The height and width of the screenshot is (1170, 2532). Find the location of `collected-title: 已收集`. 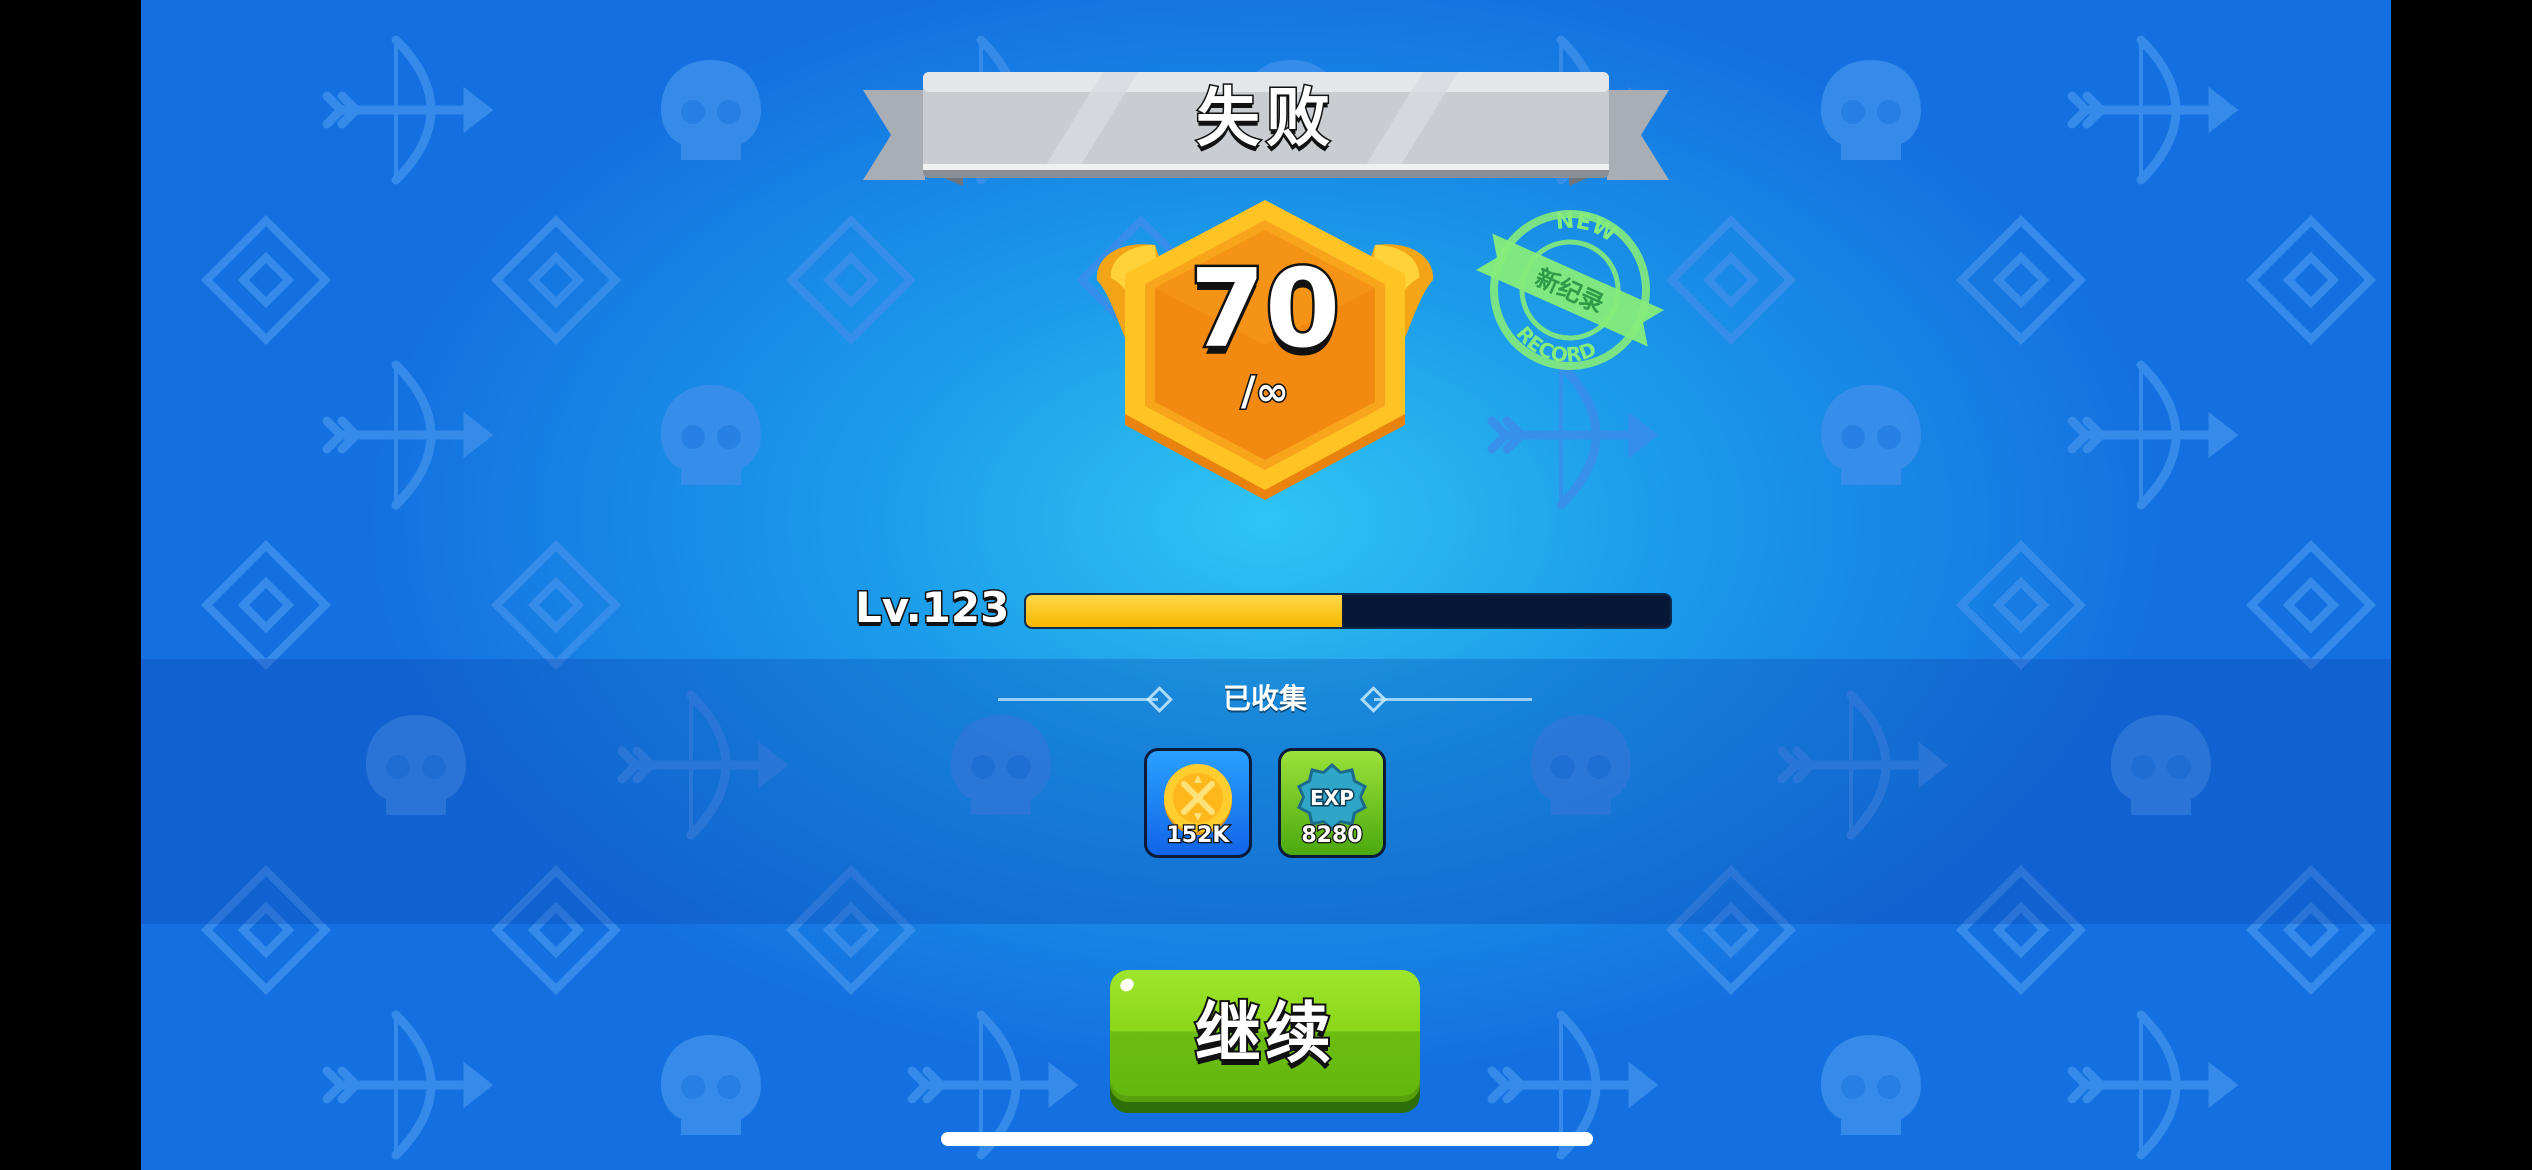

collected-title: 已收集 is located at coordinates (1264, 698).